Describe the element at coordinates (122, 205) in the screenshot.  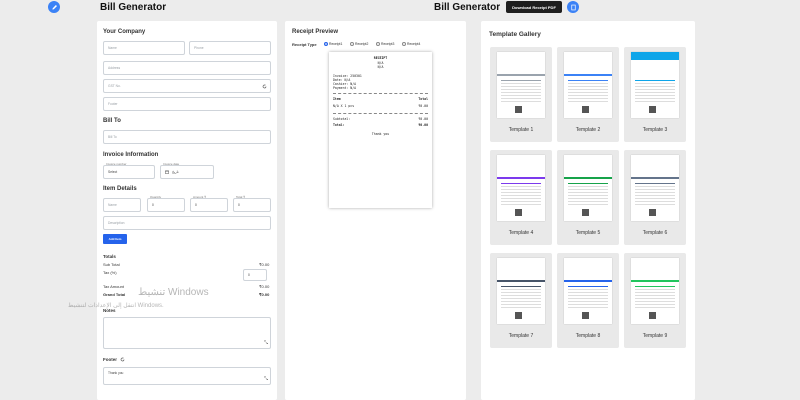
I see `item-name-input: Name` at that location.